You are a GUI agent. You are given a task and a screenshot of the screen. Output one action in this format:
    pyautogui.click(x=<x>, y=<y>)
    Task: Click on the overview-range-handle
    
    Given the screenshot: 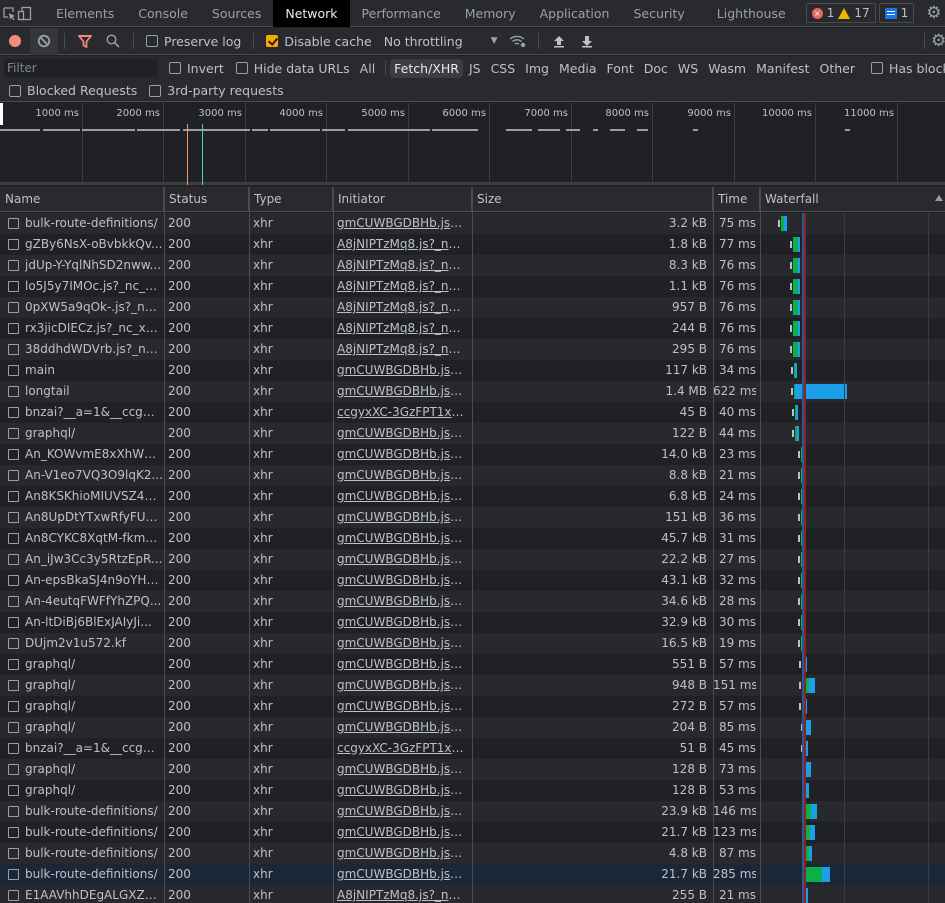 What is the action you would take?
    pyautogui.click(x=1, y=114)
    